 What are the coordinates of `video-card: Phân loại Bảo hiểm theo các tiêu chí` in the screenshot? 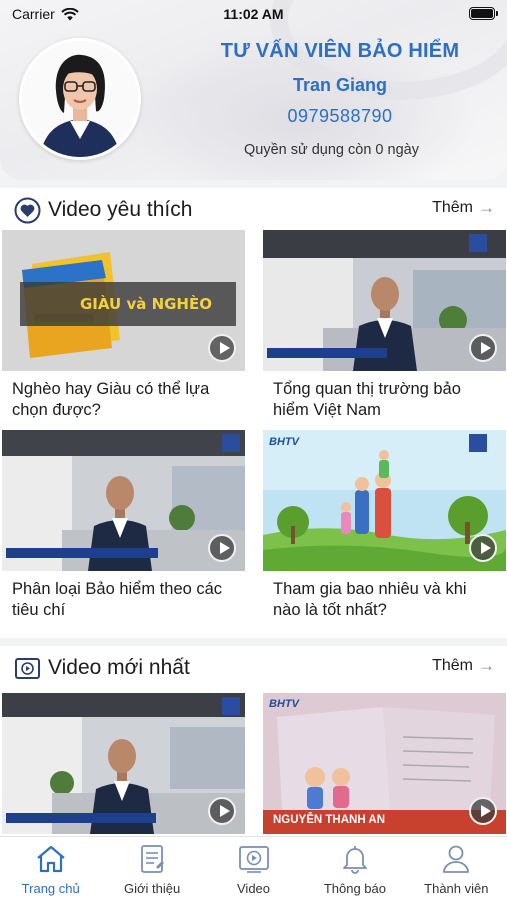 It's located at (123, 525).